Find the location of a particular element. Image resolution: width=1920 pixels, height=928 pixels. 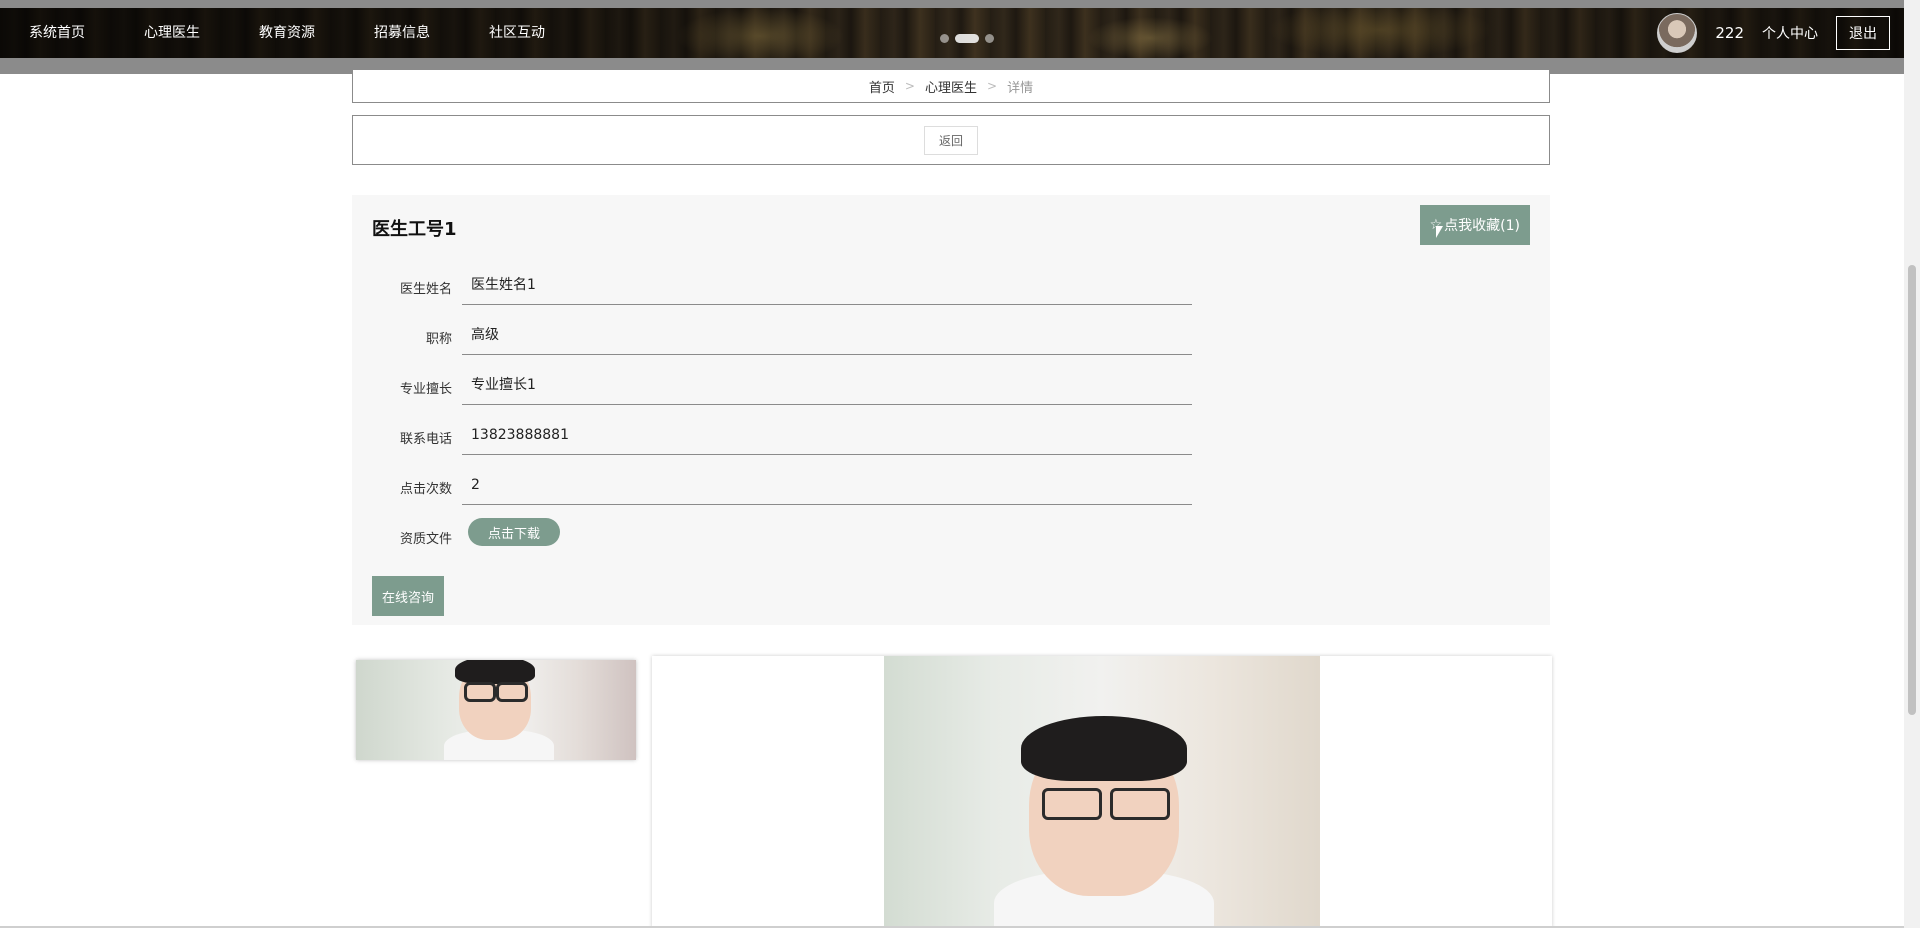

main-nav: 系统首页 心理医生 教育资源 招募信息 社区互动 is located at coordinates (287, 33).